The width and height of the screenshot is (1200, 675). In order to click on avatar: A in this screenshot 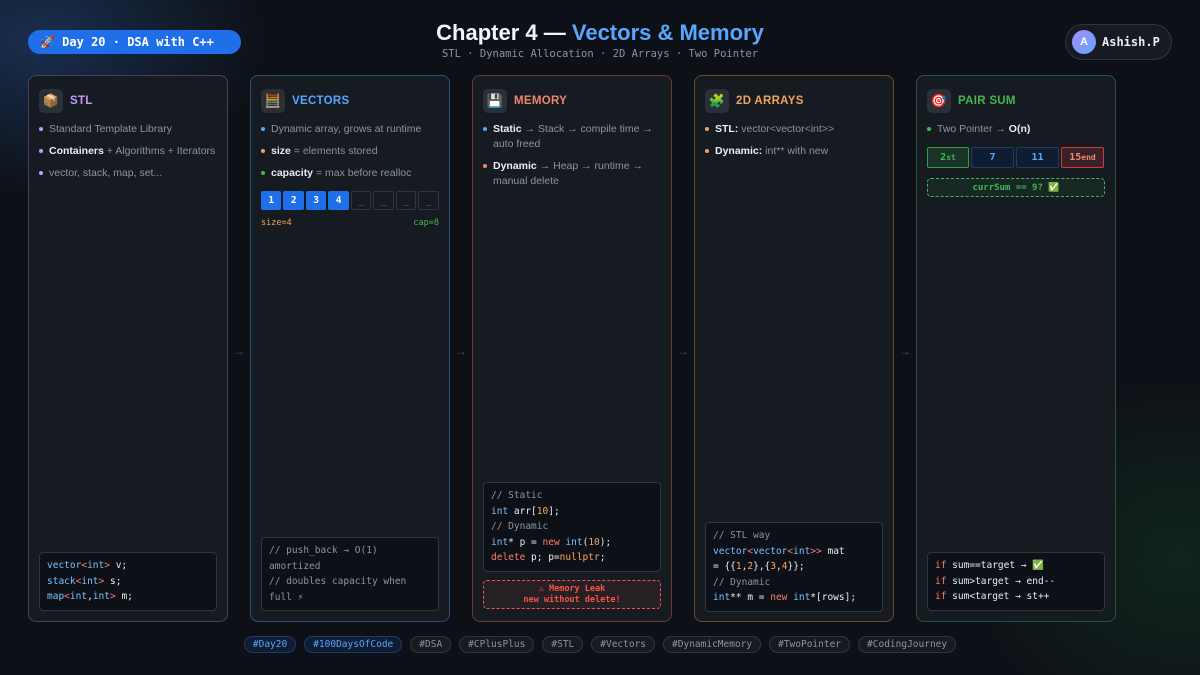, I will do `click(1084, 42)`.